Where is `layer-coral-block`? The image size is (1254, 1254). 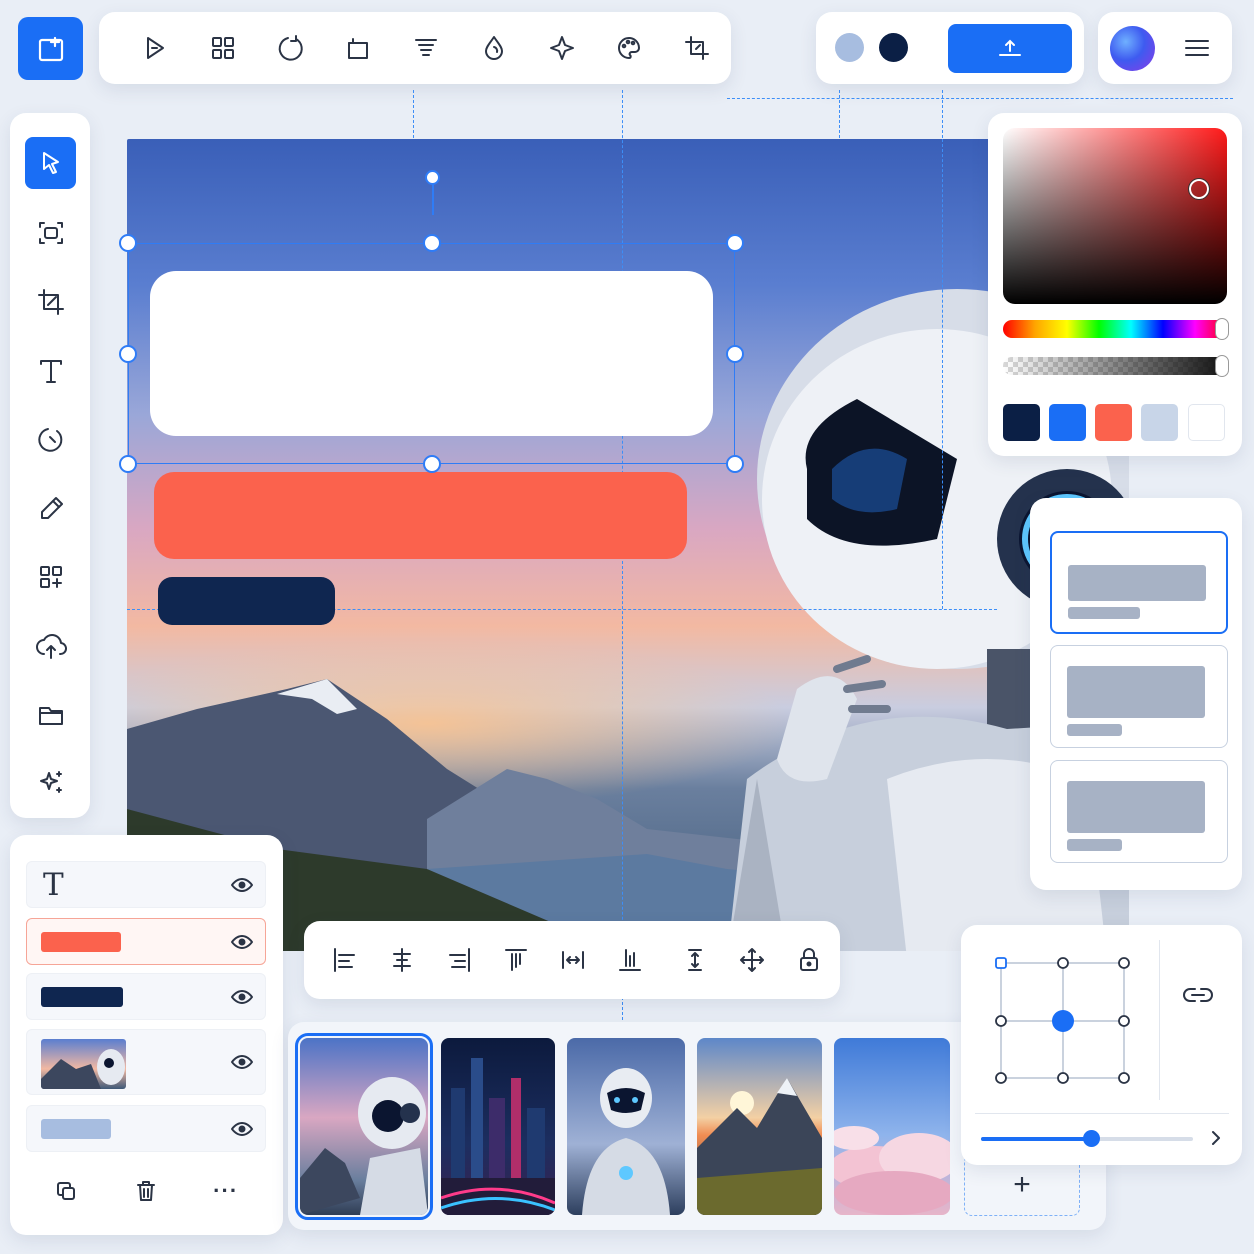 layer-coral-block is located at coordinates (146, 941).